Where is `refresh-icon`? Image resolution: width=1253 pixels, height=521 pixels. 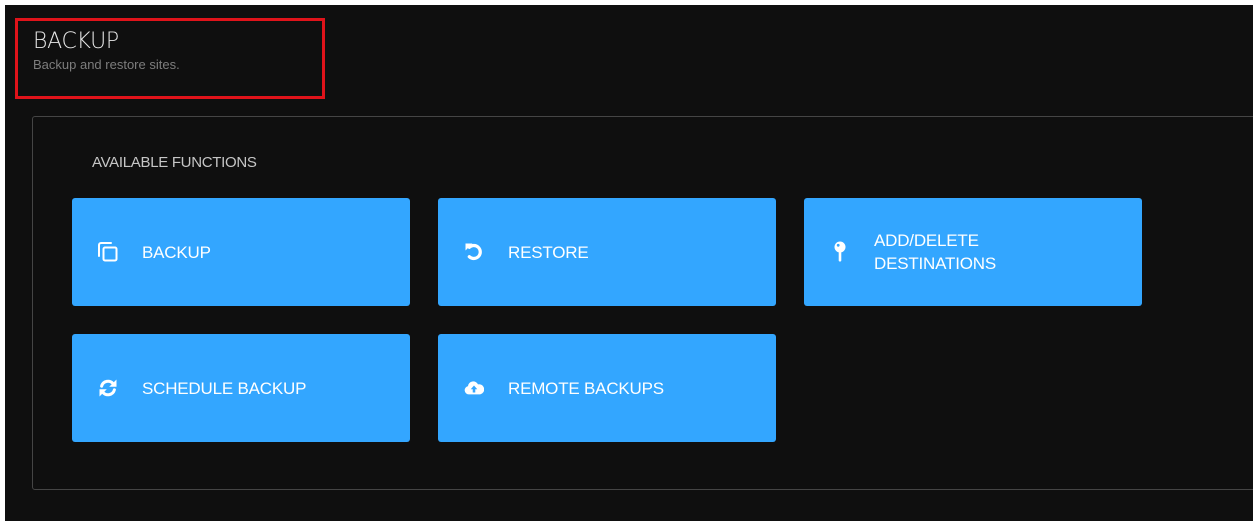
refresh-icon is located at coordinates (108, 388).